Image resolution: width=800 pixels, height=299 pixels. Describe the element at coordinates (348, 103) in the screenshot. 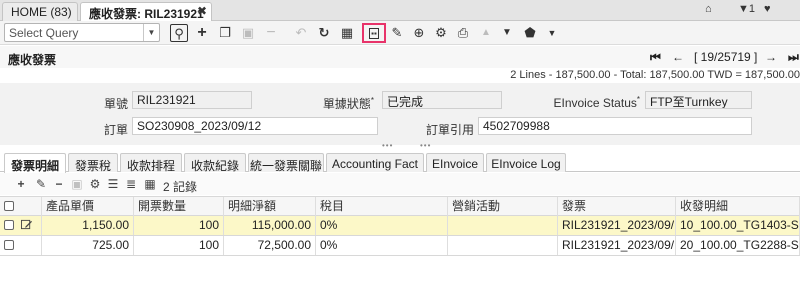

I see `doc-status-label: 單據狀態*` at that location.